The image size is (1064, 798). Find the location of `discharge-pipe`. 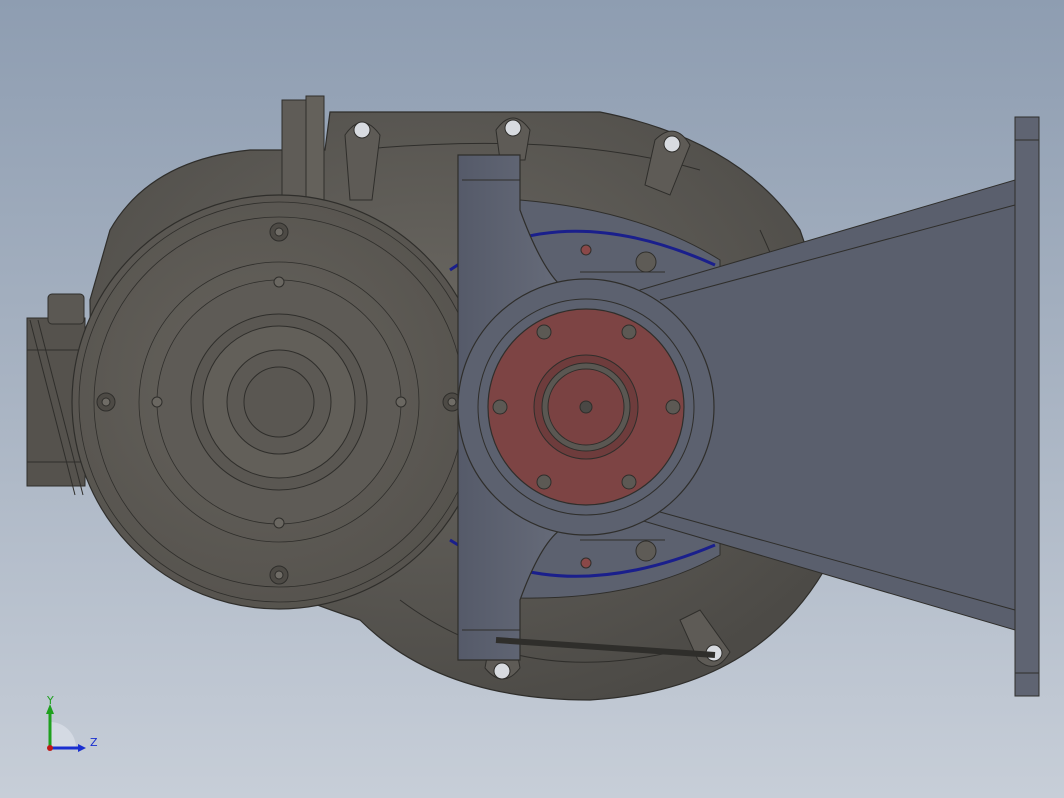

discharge-pipe is located at coordinates (303, 148).